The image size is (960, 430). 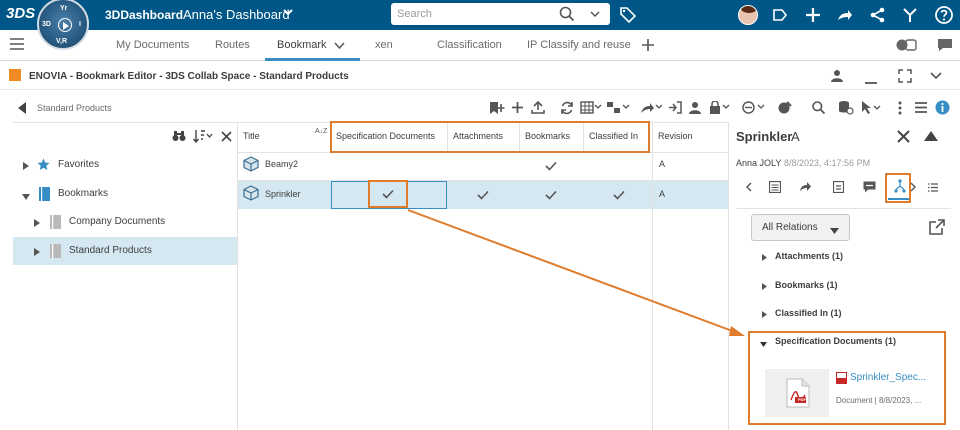 I want to click on compass-icon: Yr 3D I V,R, so click(x=63, y=25).